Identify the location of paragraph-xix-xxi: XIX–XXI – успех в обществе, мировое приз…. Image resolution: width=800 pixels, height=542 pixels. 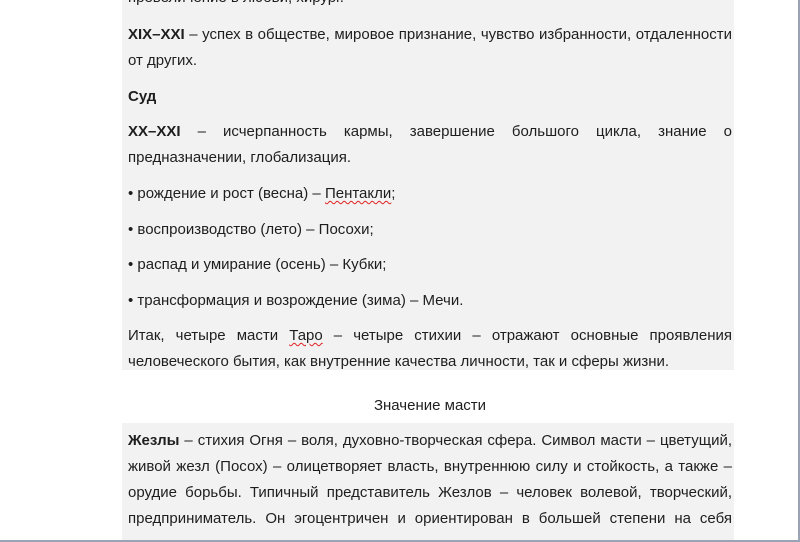
(430, 48).